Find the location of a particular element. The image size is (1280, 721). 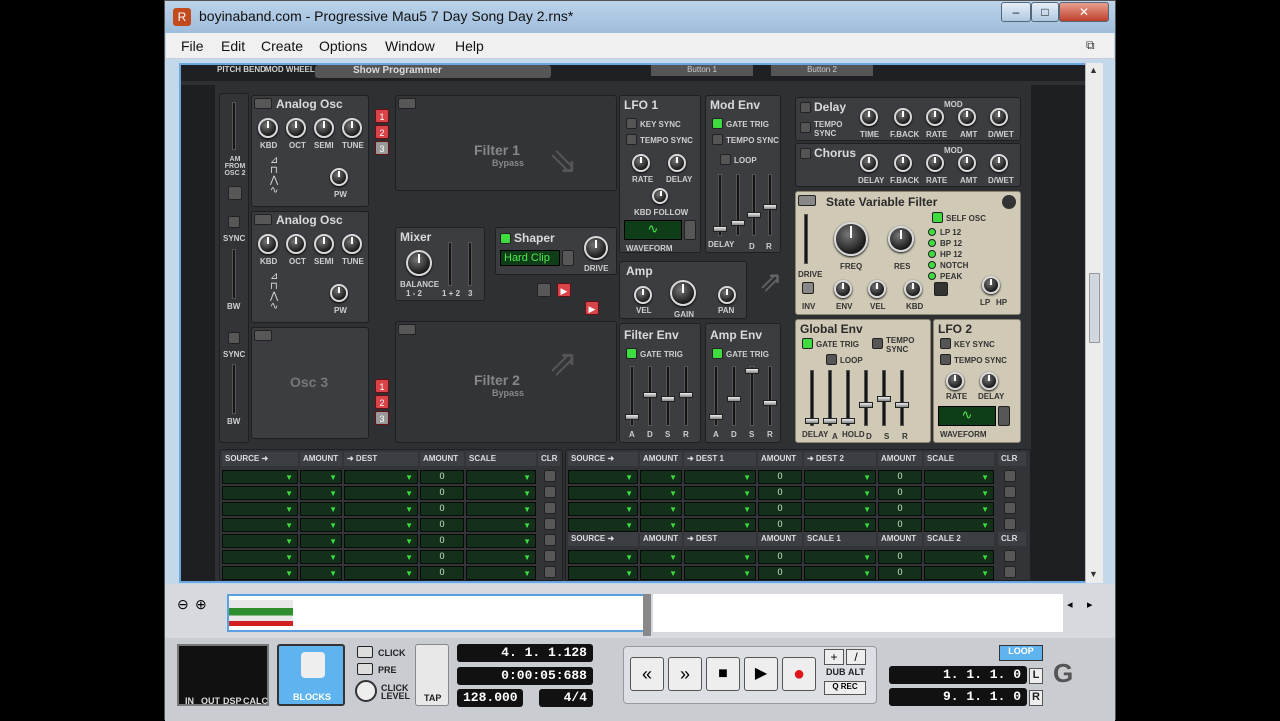

song-overview-right is located at coordinates (858, 613).